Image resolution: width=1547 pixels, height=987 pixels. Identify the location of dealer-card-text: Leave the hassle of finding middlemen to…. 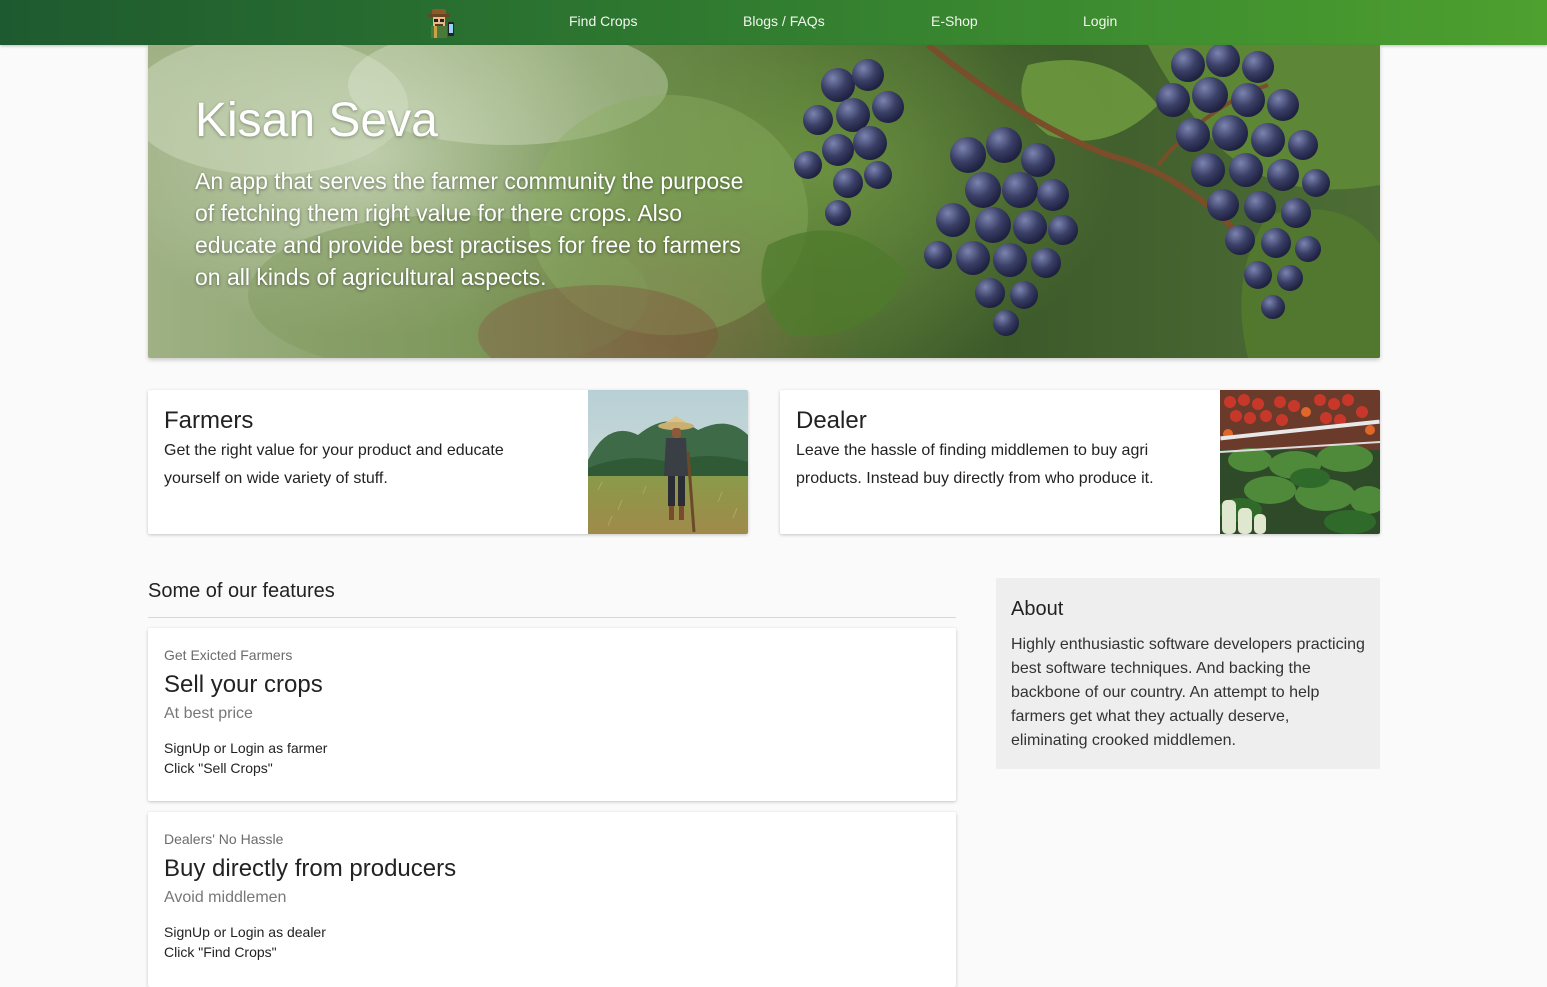
(975, 464).